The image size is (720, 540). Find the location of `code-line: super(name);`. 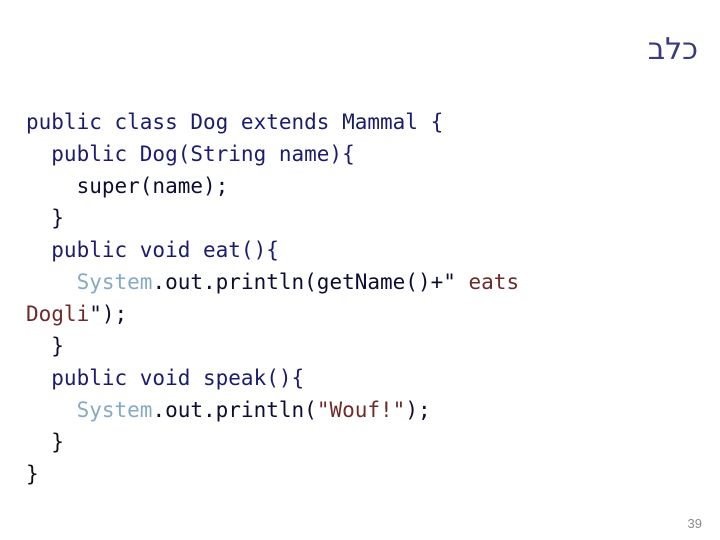

code-line: super(name); is located at coordinates (364, 186).